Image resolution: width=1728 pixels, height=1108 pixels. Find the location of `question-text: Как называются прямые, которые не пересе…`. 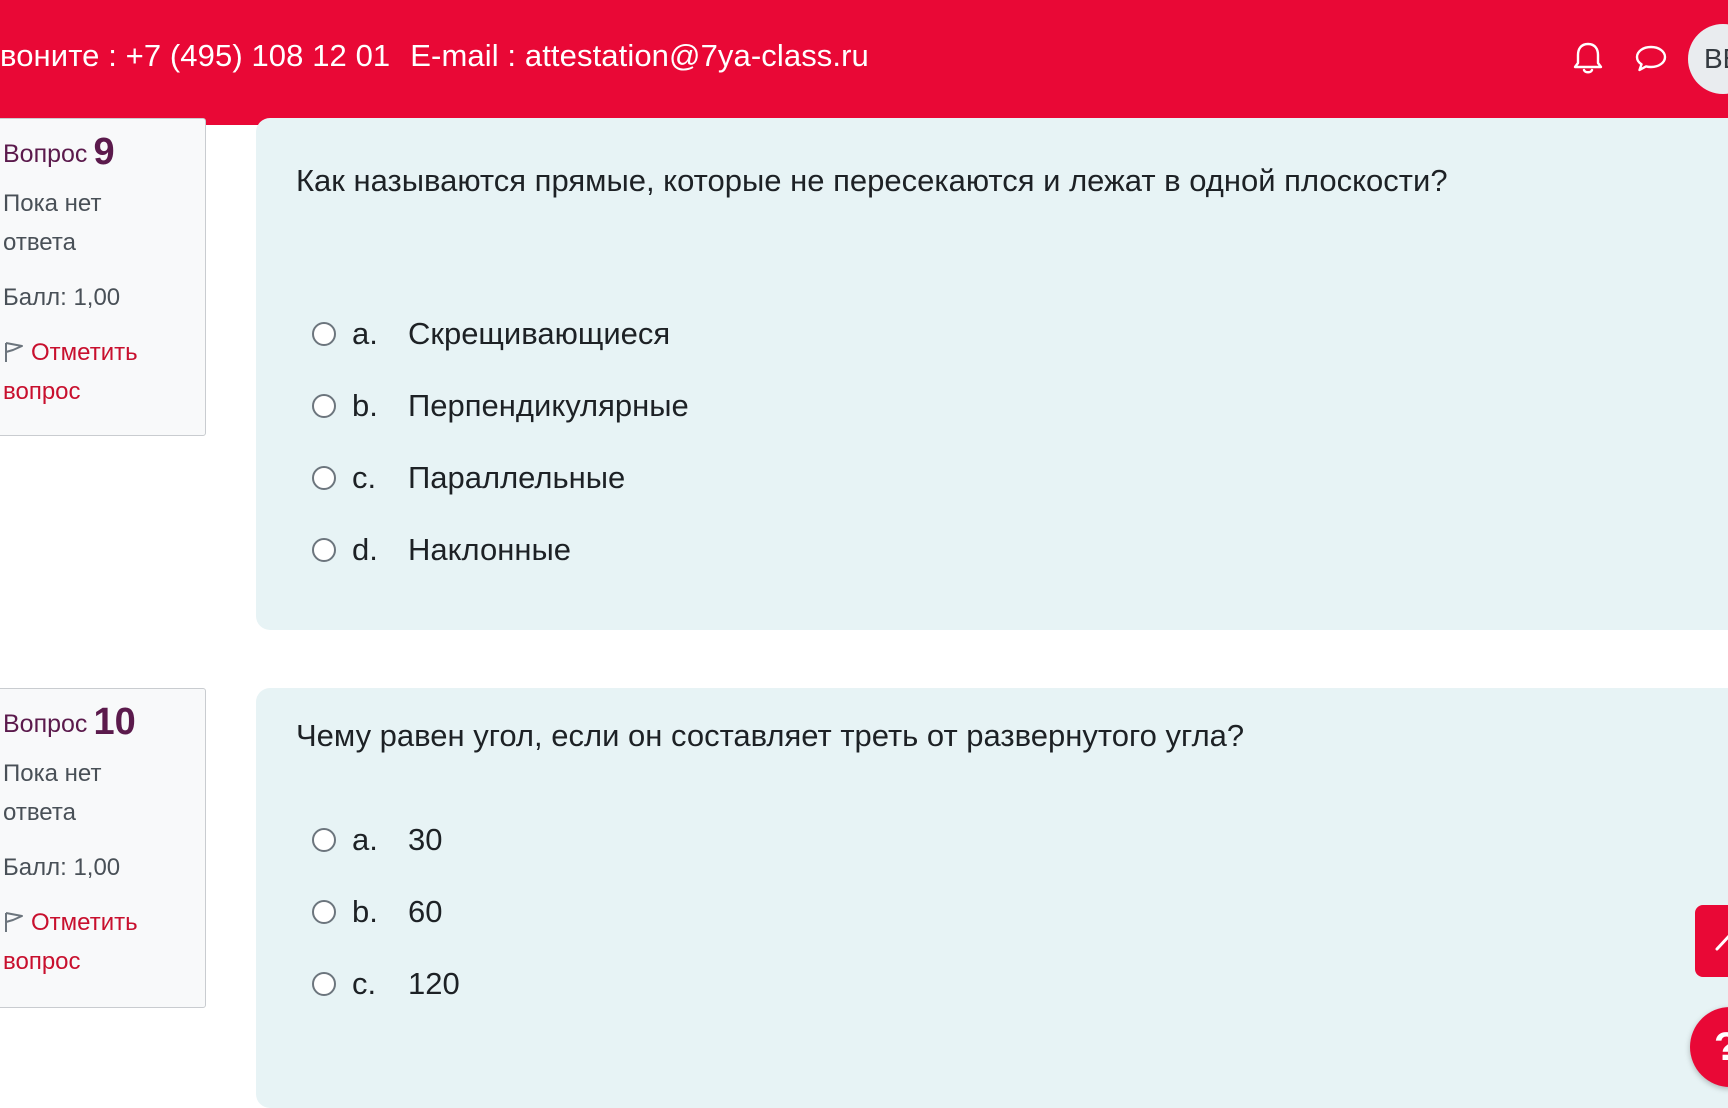

question-text: Как называются прямые, которые не пересе… is located at coordinates (872, 180).